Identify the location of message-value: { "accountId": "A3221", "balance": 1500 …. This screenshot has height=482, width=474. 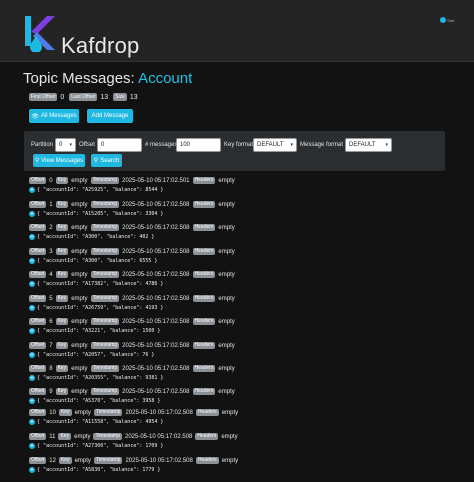
(99, 331).